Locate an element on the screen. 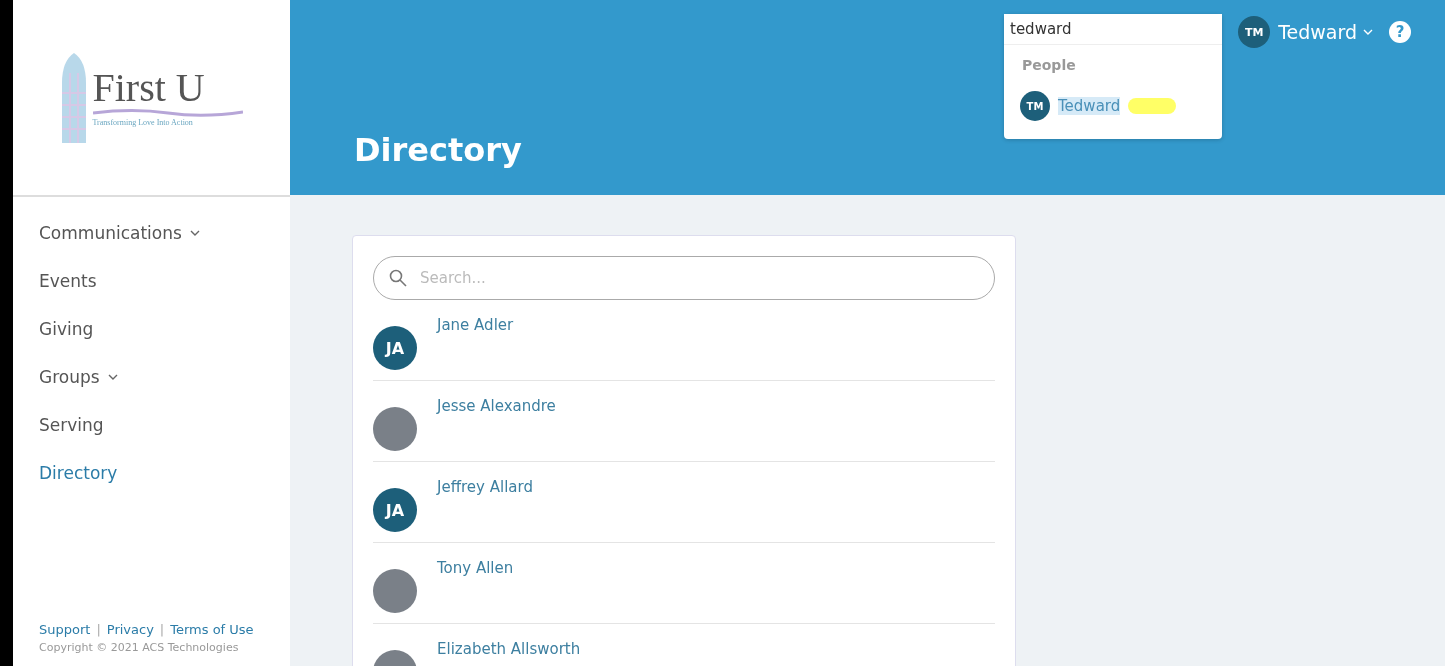  global-search-field: tedward is located at coordinates (1113, 29).